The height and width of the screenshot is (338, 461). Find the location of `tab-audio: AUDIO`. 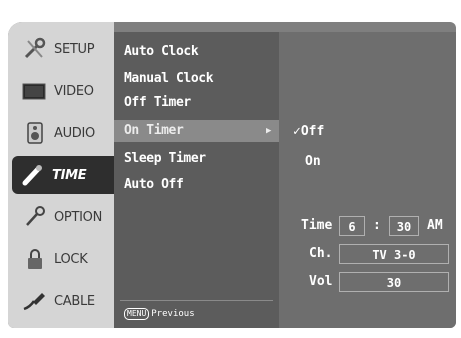

tab-audio: AUDIO is located at coordinates (63, 133).